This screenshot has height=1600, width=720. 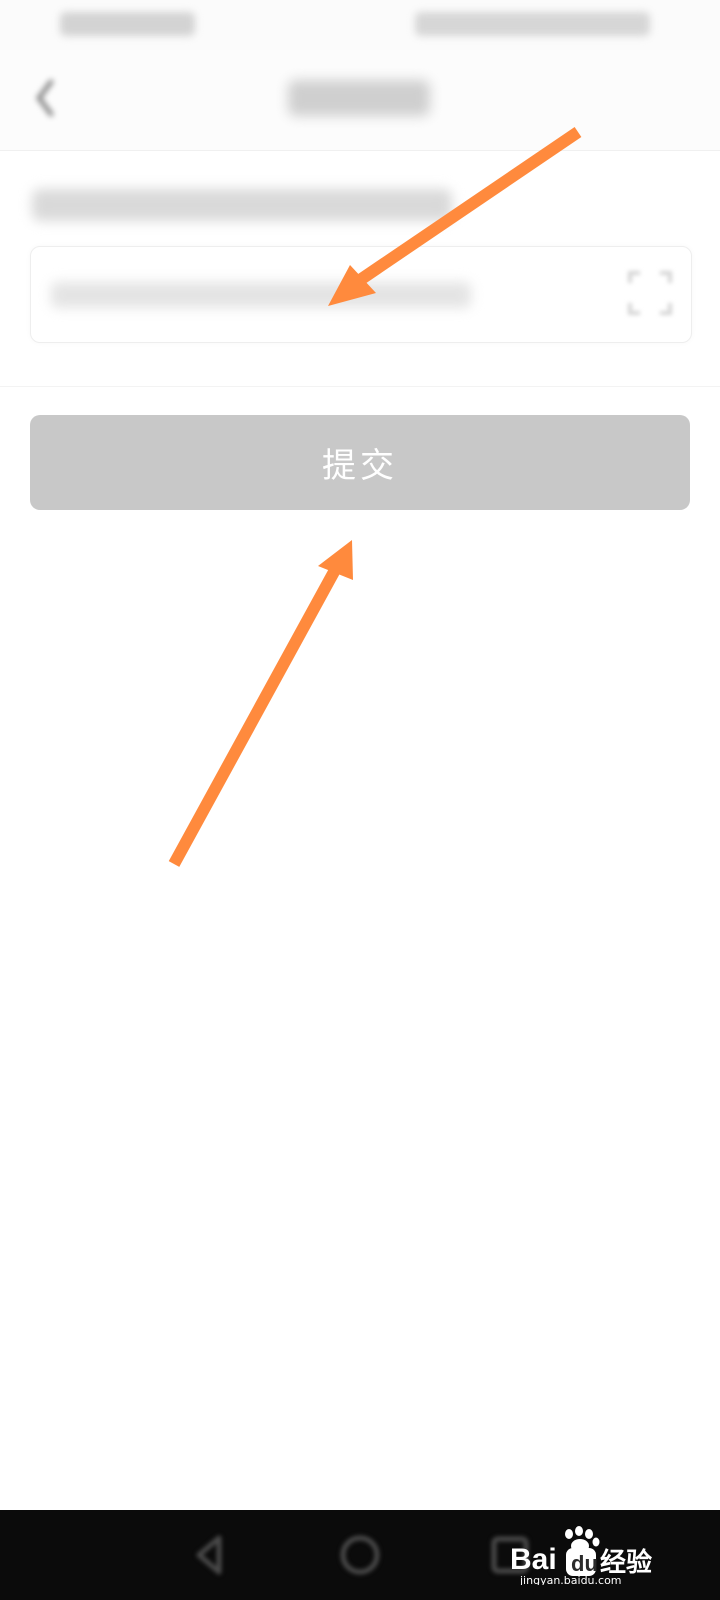 What do you see at coordinates (360, 1555) in the screenshot?
I see `nav-home-icon` at bounding box center [360, 1555].